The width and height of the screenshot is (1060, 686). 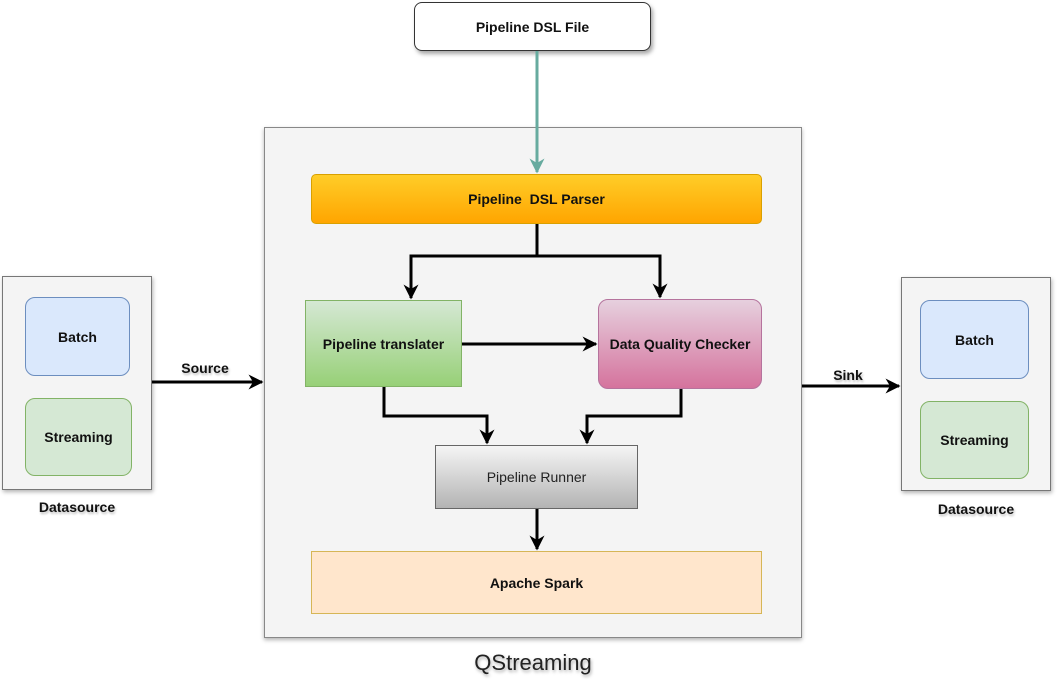 What do you see at coordinates (602, 276) in the screenshot?
I see `edge-parser-to-checker` at bounding box center [602, 276].